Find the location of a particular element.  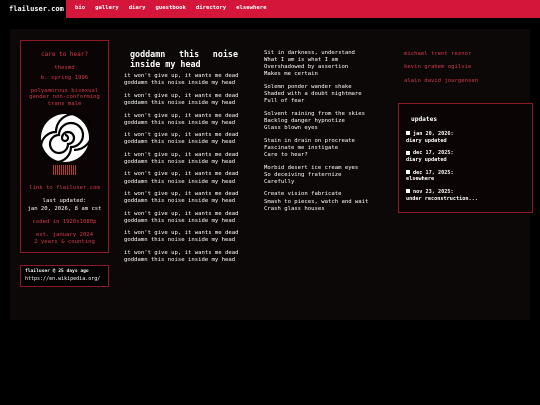

last-updated-label: last updated: is located at coordinates (64, 201).